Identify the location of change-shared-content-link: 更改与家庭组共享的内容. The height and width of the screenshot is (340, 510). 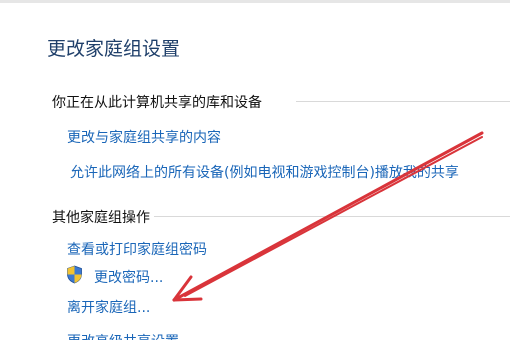
(144, 137).